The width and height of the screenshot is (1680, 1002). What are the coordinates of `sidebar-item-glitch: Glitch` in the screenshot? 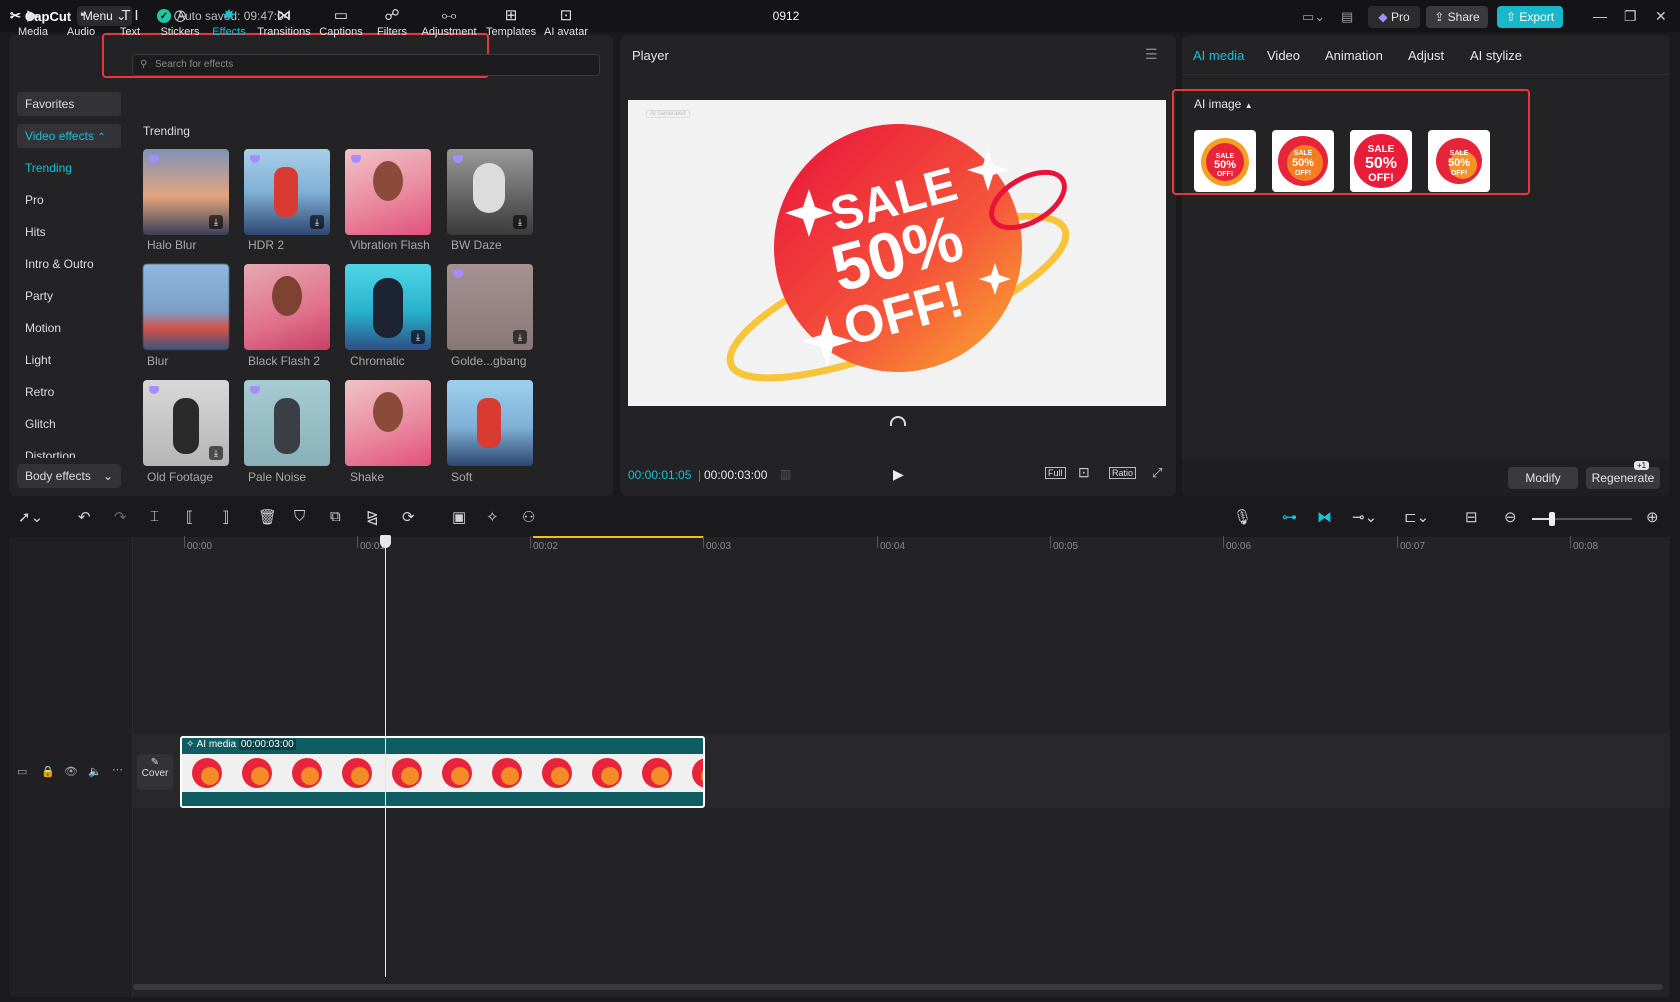 It's located at (69, 424).